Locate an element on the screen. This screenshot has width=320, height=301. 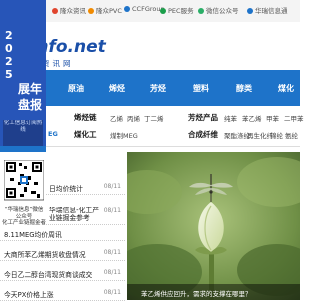
banner-digit: 5 is located at coordinates (9, 74).